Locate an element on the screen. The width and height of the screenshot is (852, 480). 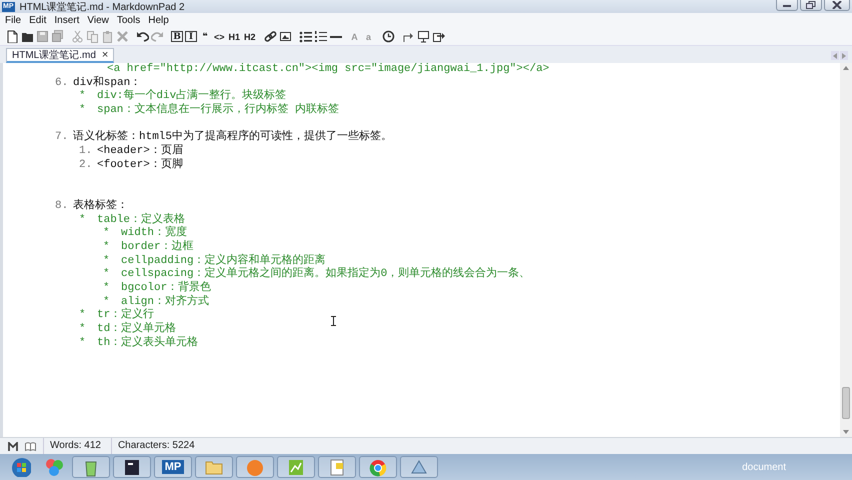
minimize-icon is located at coordinates (787, 5).